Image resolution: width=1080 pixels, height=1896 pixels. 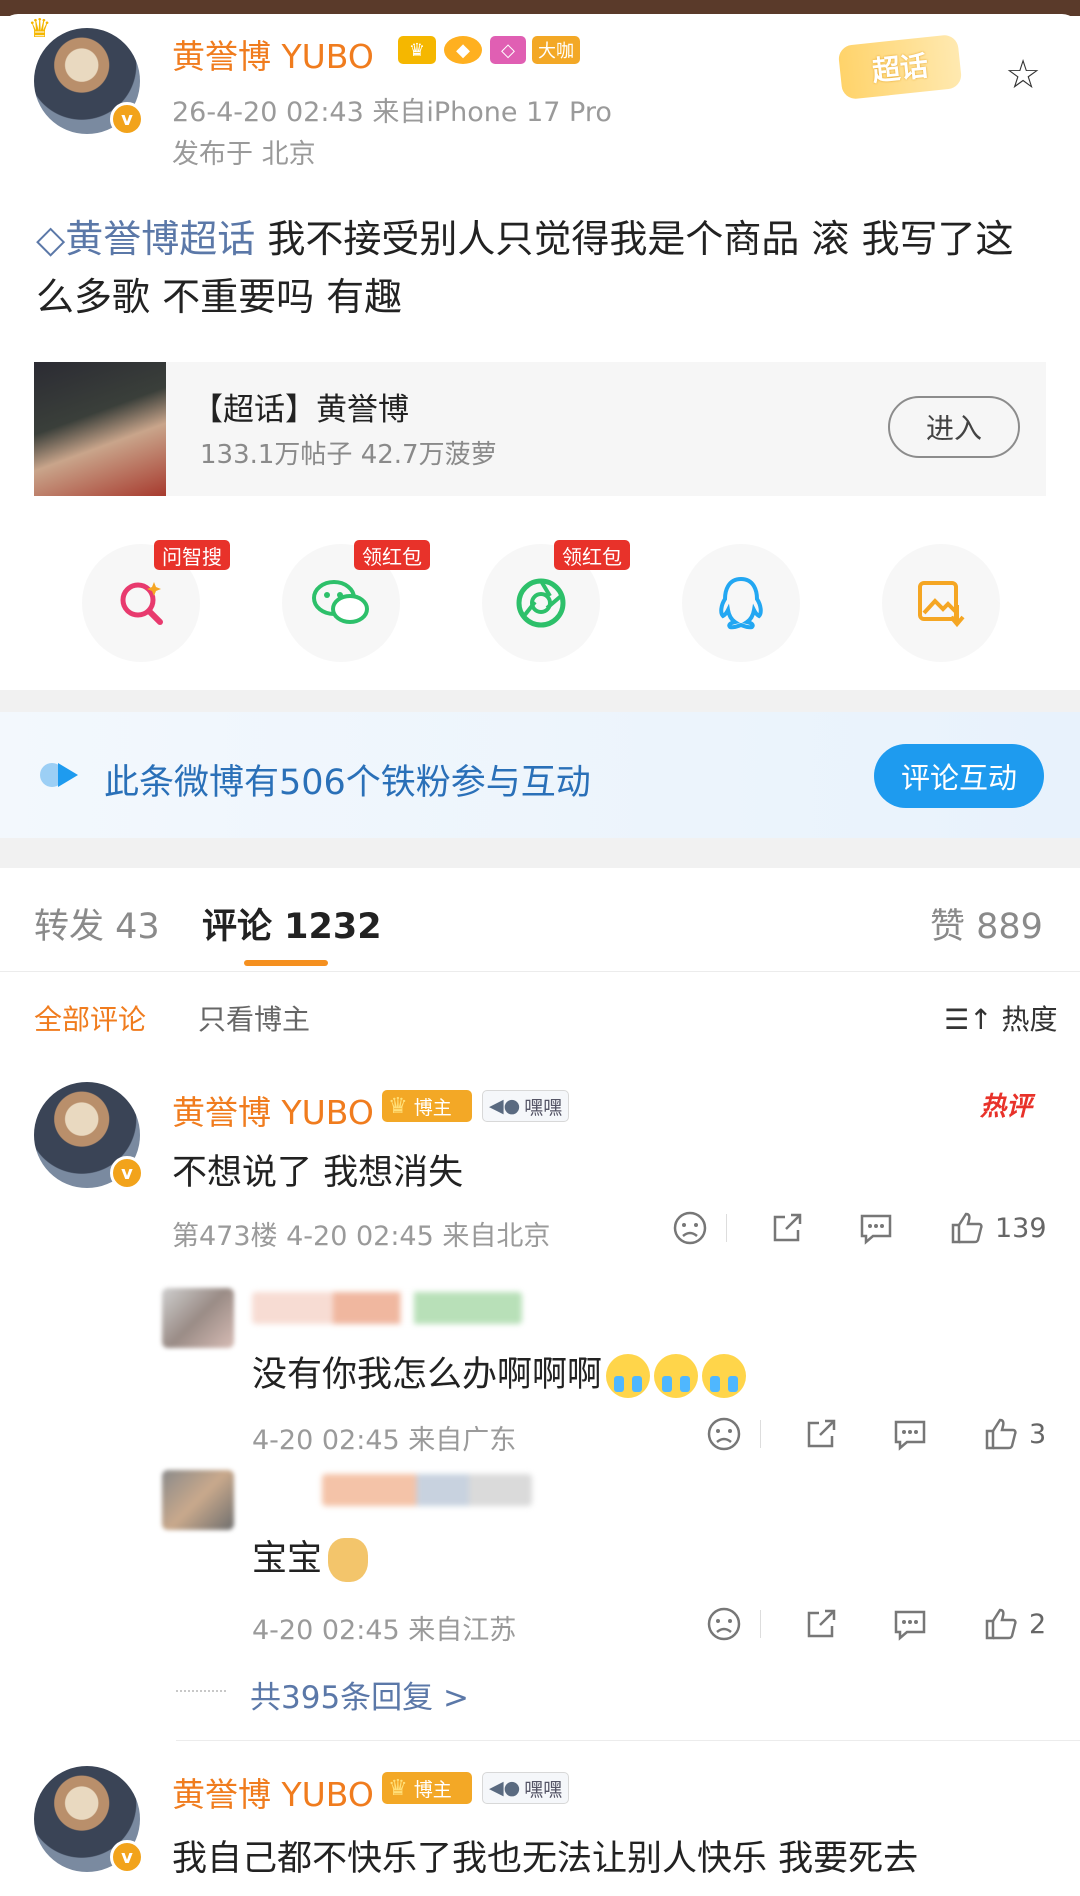 What do you see at coordinates (392, 112) in the screenshot?
I see `post-time-source: 26-4-20 02:43 来自iPhone 17 Pro` at bounding box center [392, 112].